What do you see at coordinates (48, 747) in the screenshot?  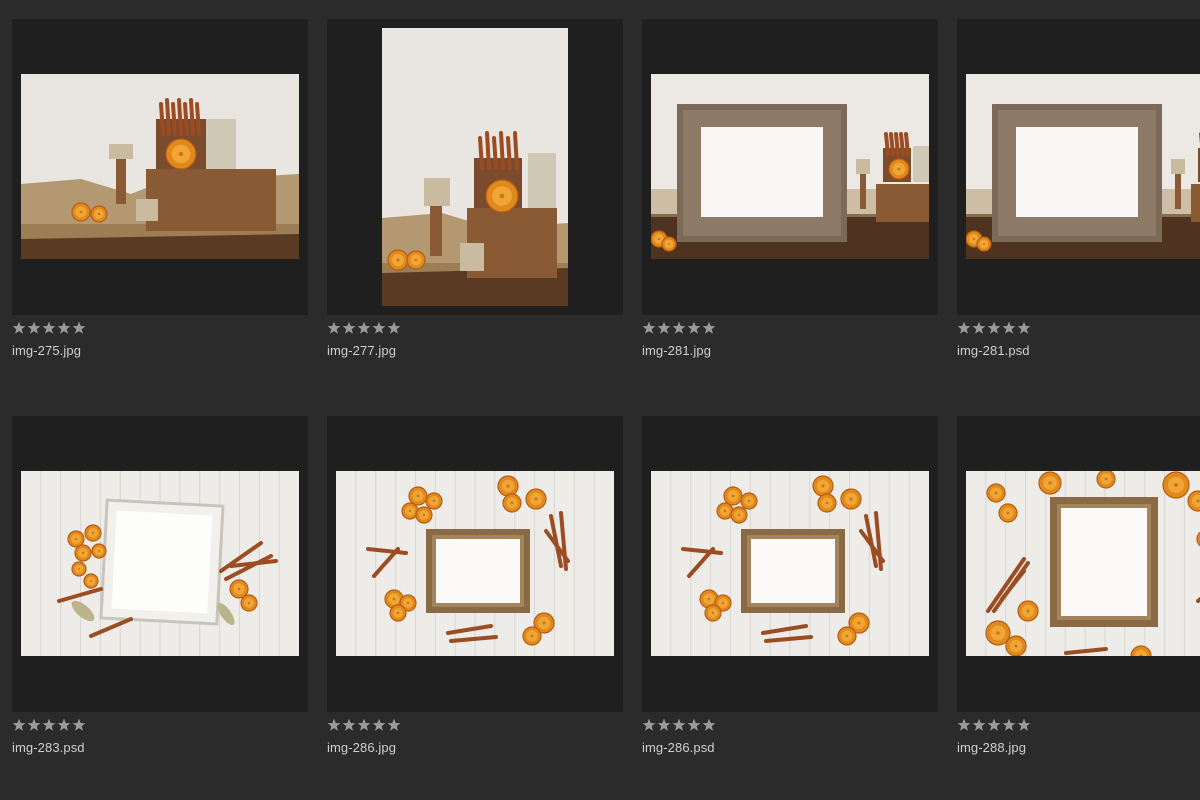 I see `filename-label: img-283.psd` at bounding box center [48, 747].